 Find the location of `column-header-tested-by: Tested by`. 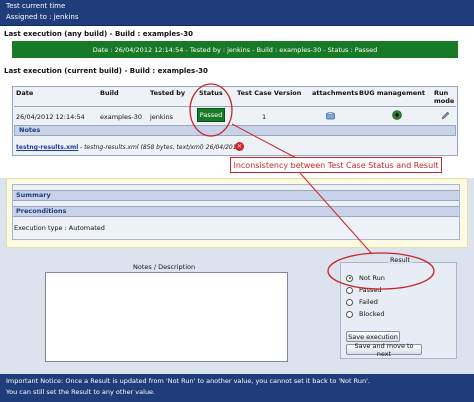

column-header-tested-by: Tested by is located at coordinates (168, 93).